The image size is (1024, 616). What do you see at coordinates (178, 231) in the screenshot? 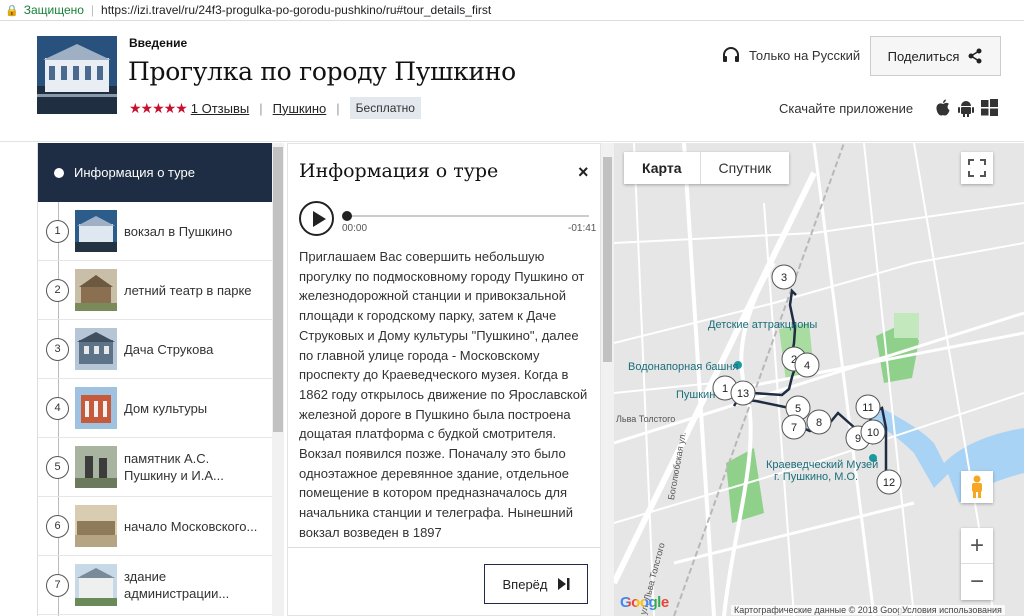
I see `sidebar-item-label: вокзал в Пушкино` at bounding box center [178, 231].